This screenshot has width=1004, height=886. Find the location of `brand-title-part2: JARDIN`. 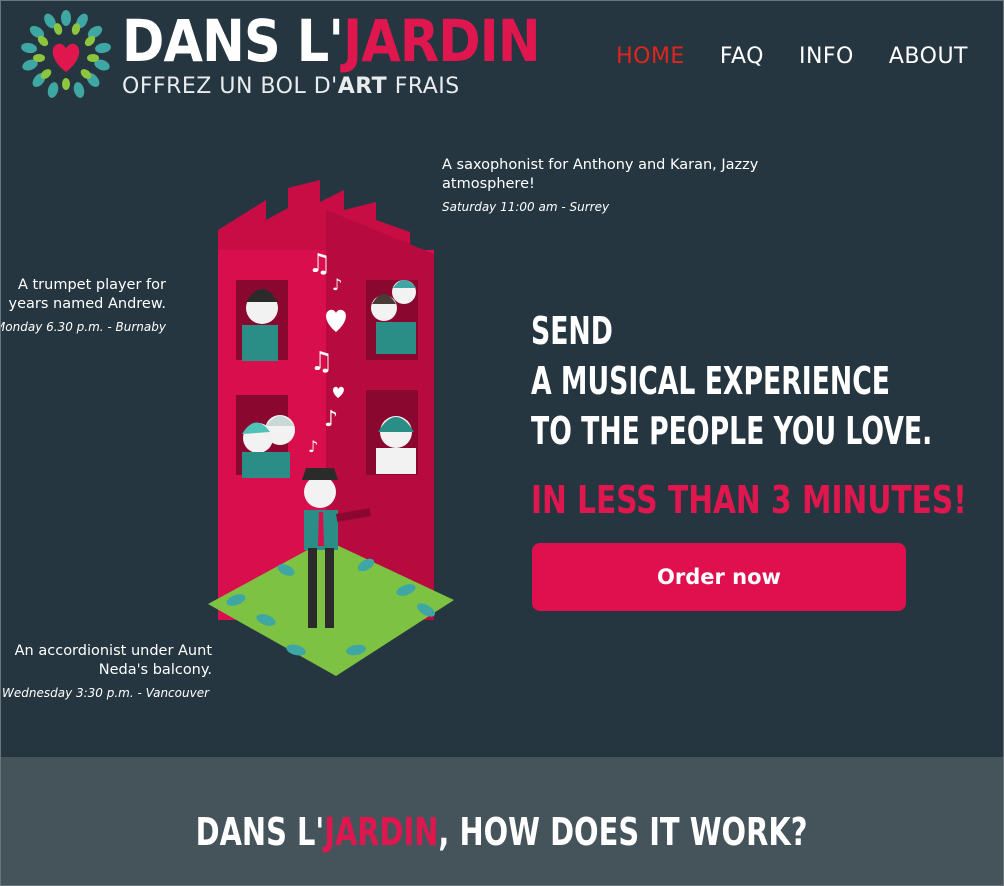

brand-title-part2: JARDIN is located at coordinates (441, 41).